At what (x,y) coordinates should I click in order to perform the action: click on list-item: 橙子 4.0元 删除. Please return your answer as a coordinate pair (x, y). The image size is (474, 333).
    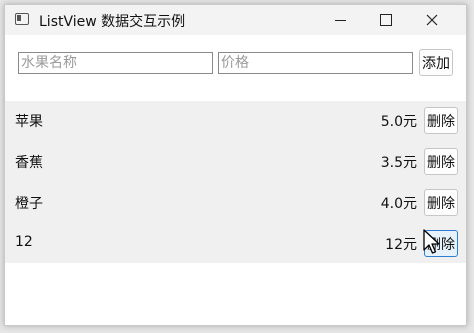
    Looking at the image, I should click on (235, 203).